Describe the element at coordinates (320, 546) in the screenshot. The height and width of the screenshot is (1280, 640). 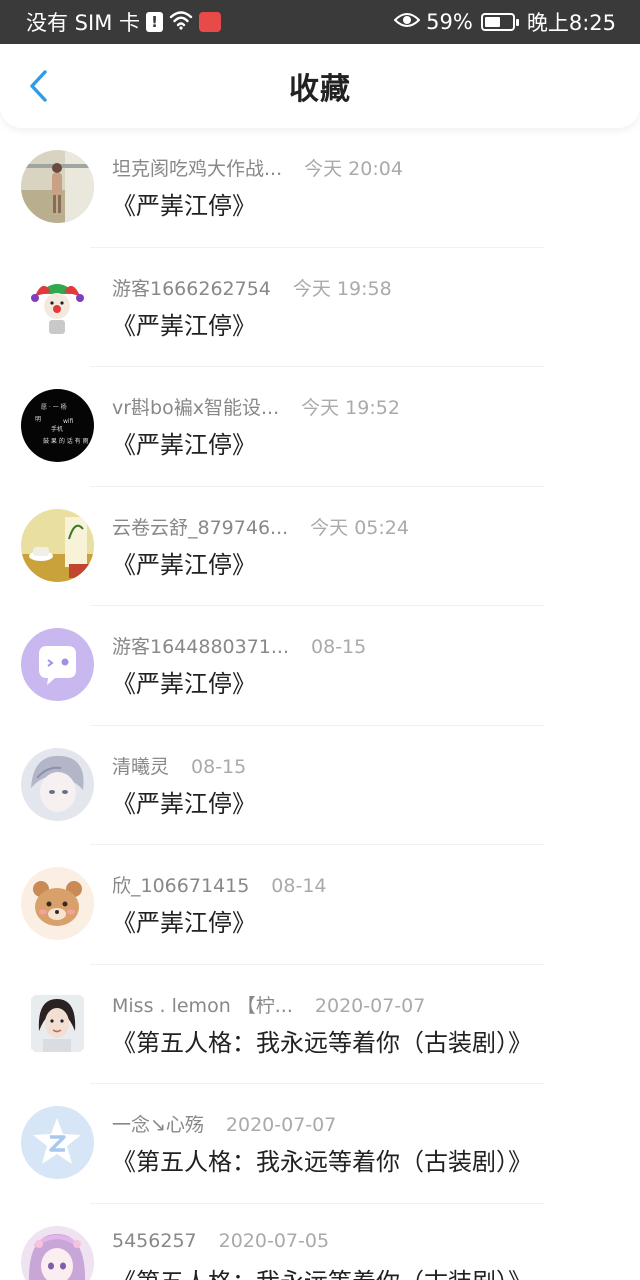
I see `favorite-item: 云卷云舒_879746... 今天 05:24 《严㟖江停》` at that location.